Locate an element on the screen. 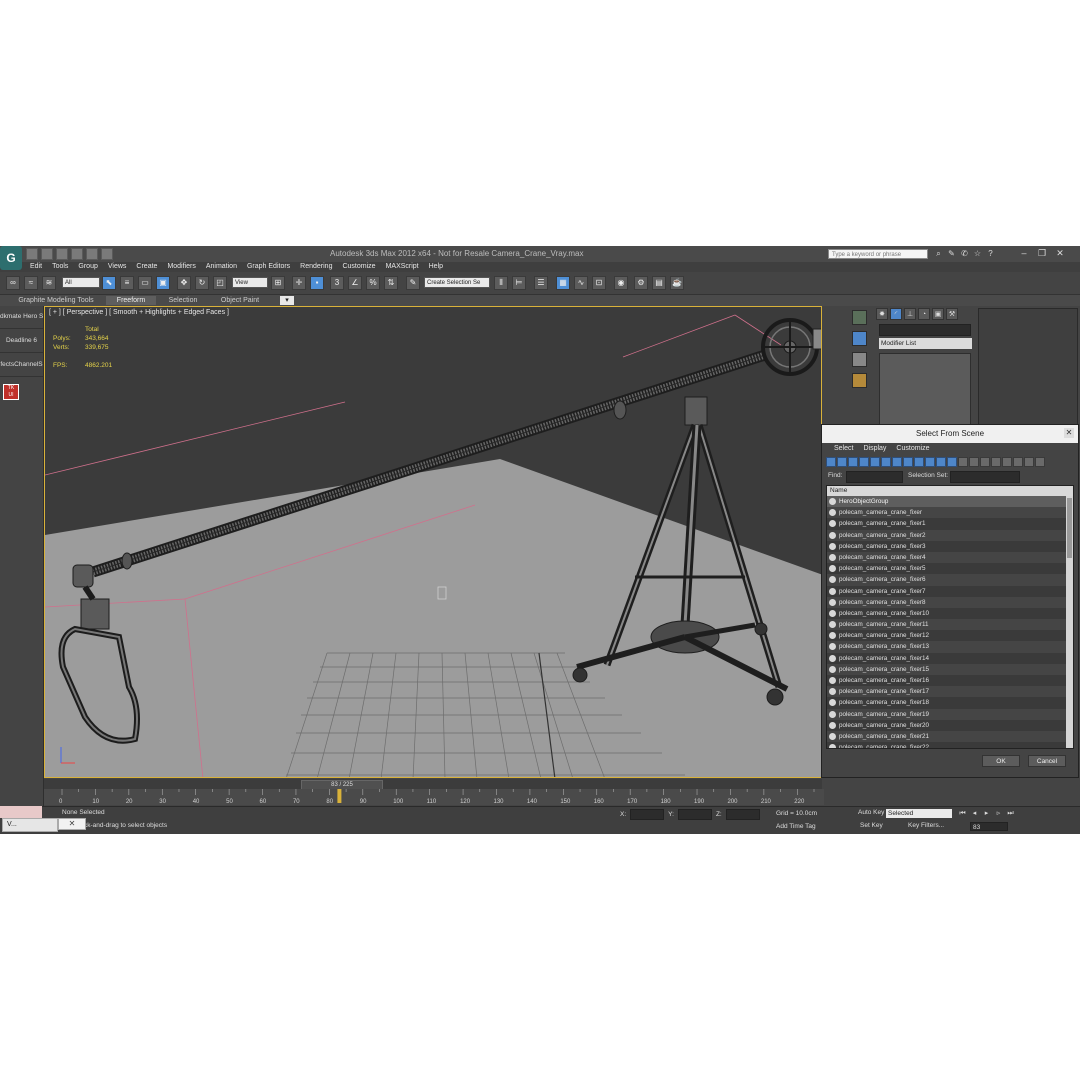 The height and width of the screenshot is (1080, 1080). previous-frame-icon: ◂ is located at coordinates (974, 813).